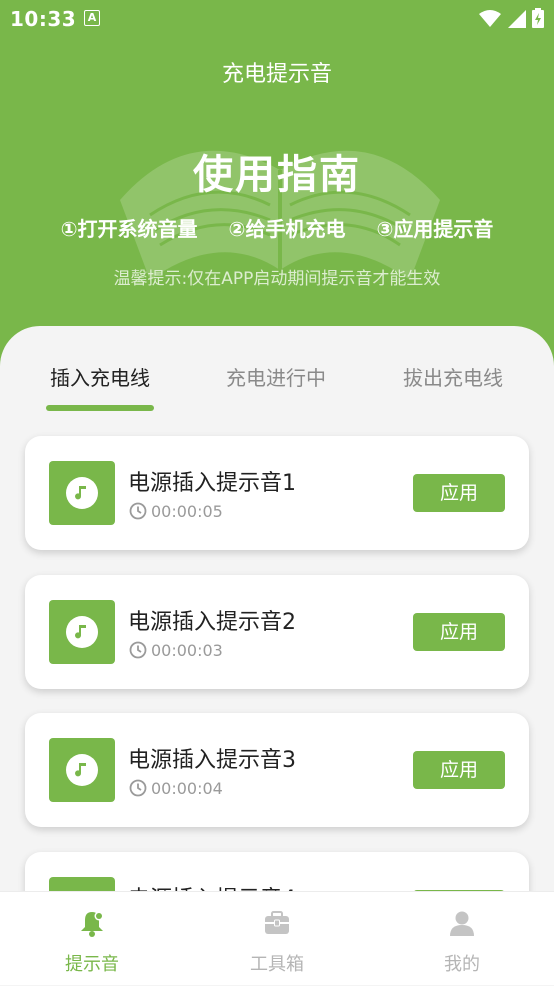  Describe the element at coordinates (43, 19) in the screenshot. I see `status-time: 10:33` at that location.